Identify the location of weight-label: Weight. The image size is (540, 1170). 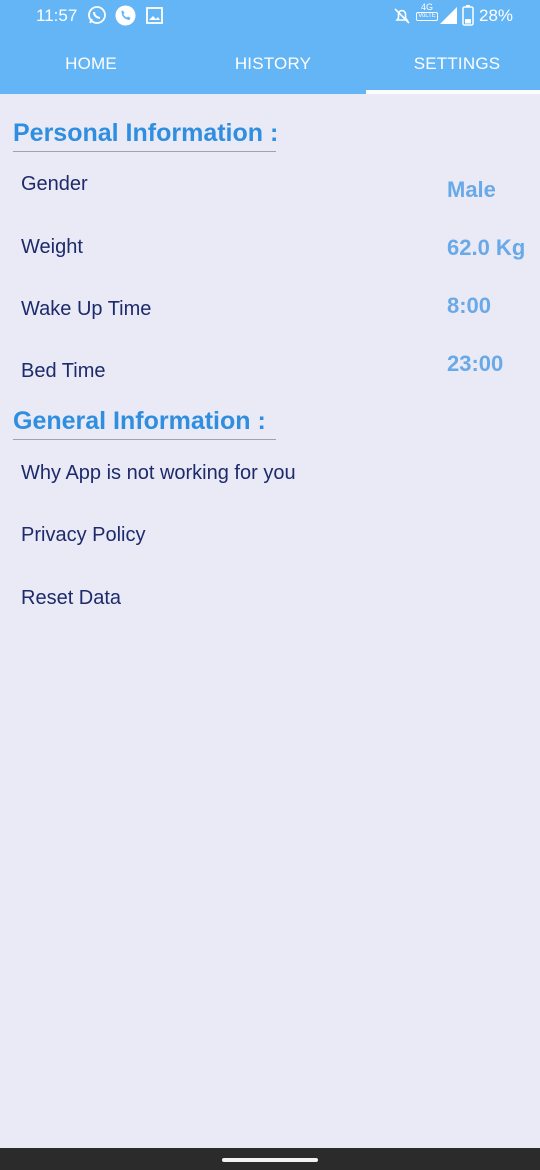
(52, 247).